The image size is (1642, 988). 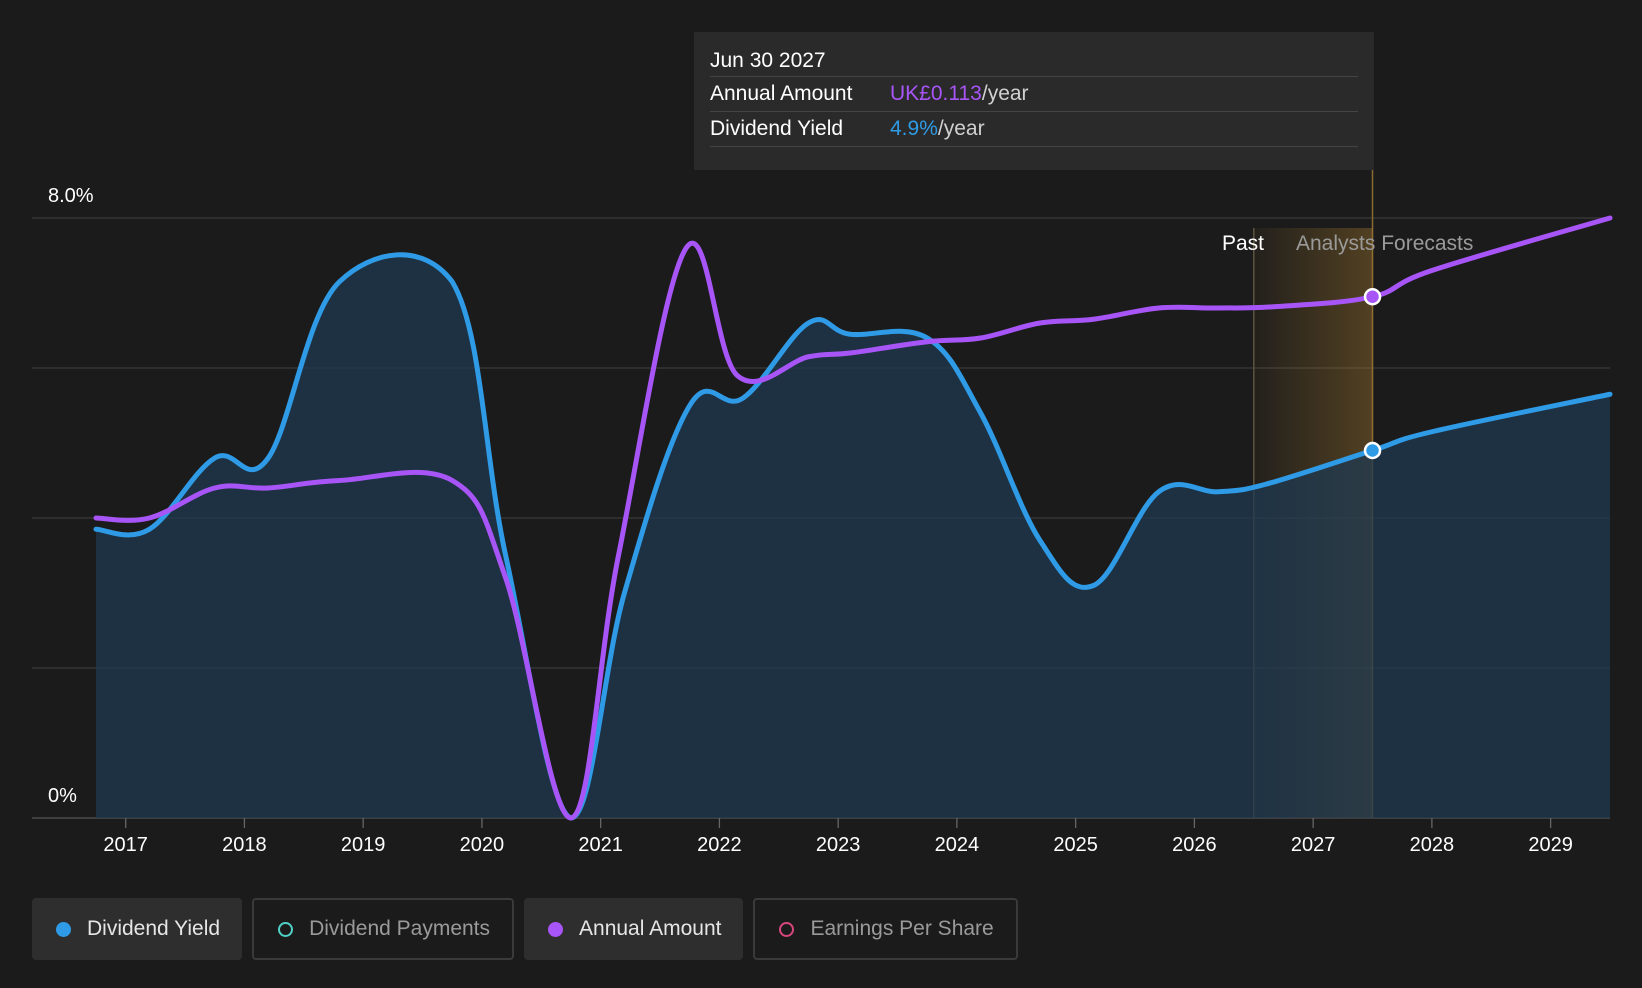 What do you see at coordinates (400, 928) in the screenshot?
I see `legend-label: Dividend Payments` at bounding box center [400, 928].